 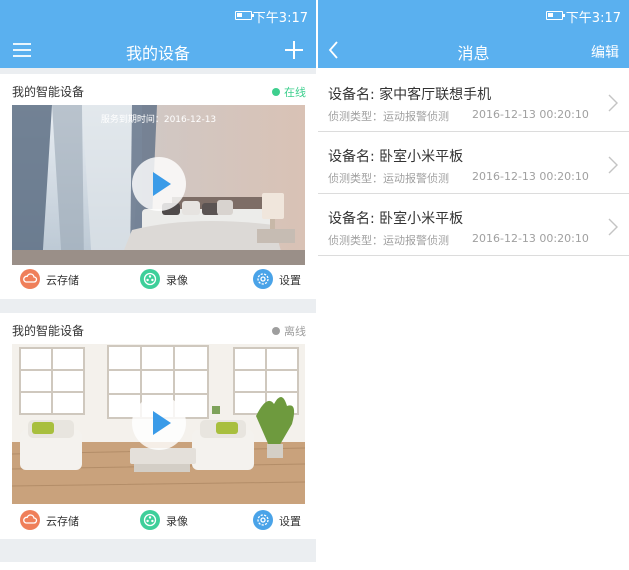 I want to click on add-icon, so click(x=294, y=50).